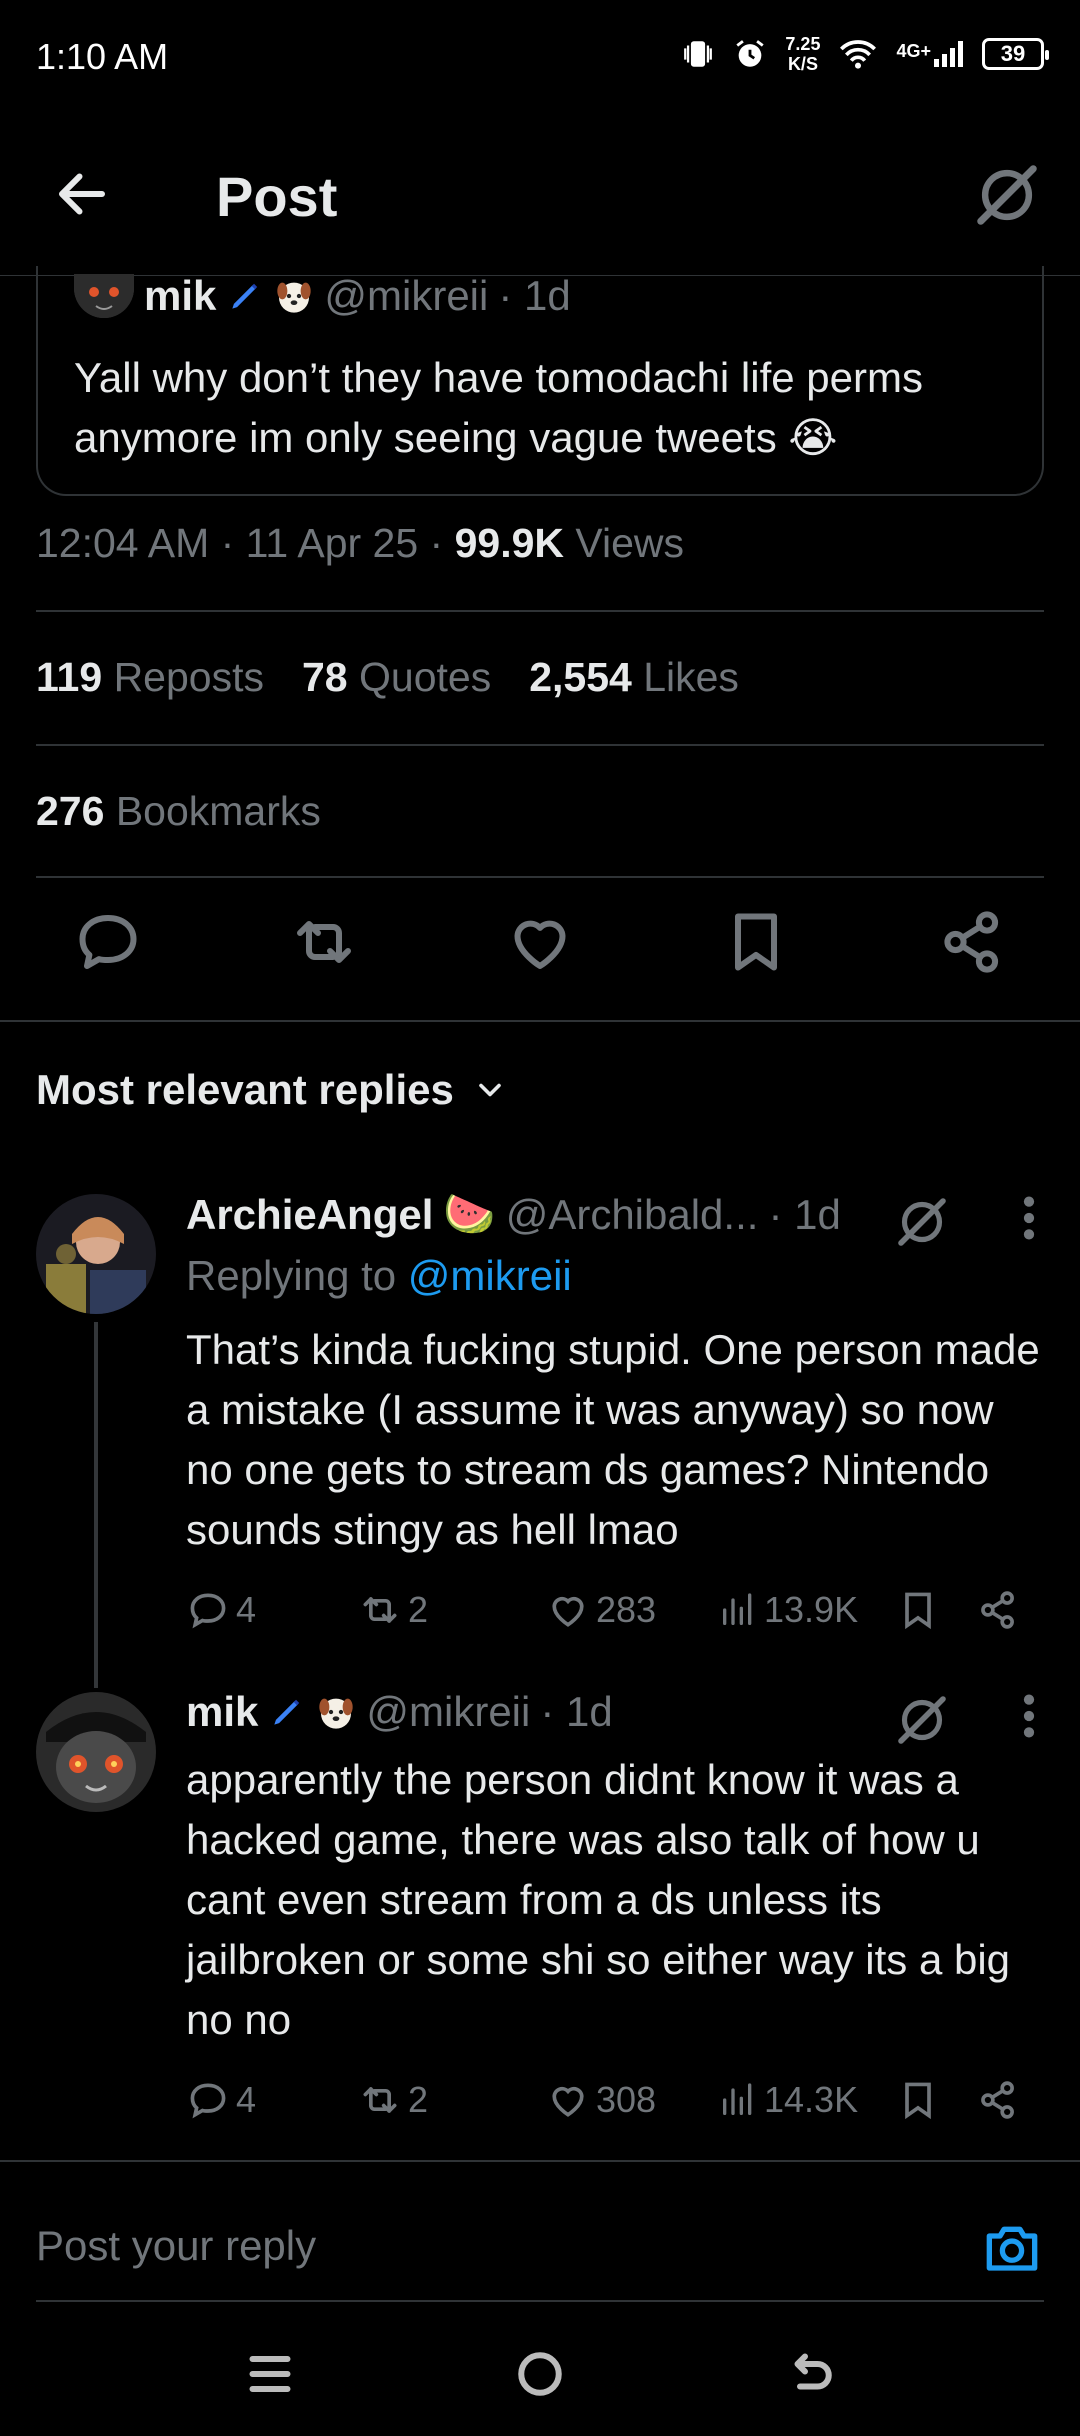 Image resolution: width=1080 pixels, height=2436 pixels. Describe the element at coordinates (509, 543) in the screenshot. I see `views-count: 99.9K` at that location.